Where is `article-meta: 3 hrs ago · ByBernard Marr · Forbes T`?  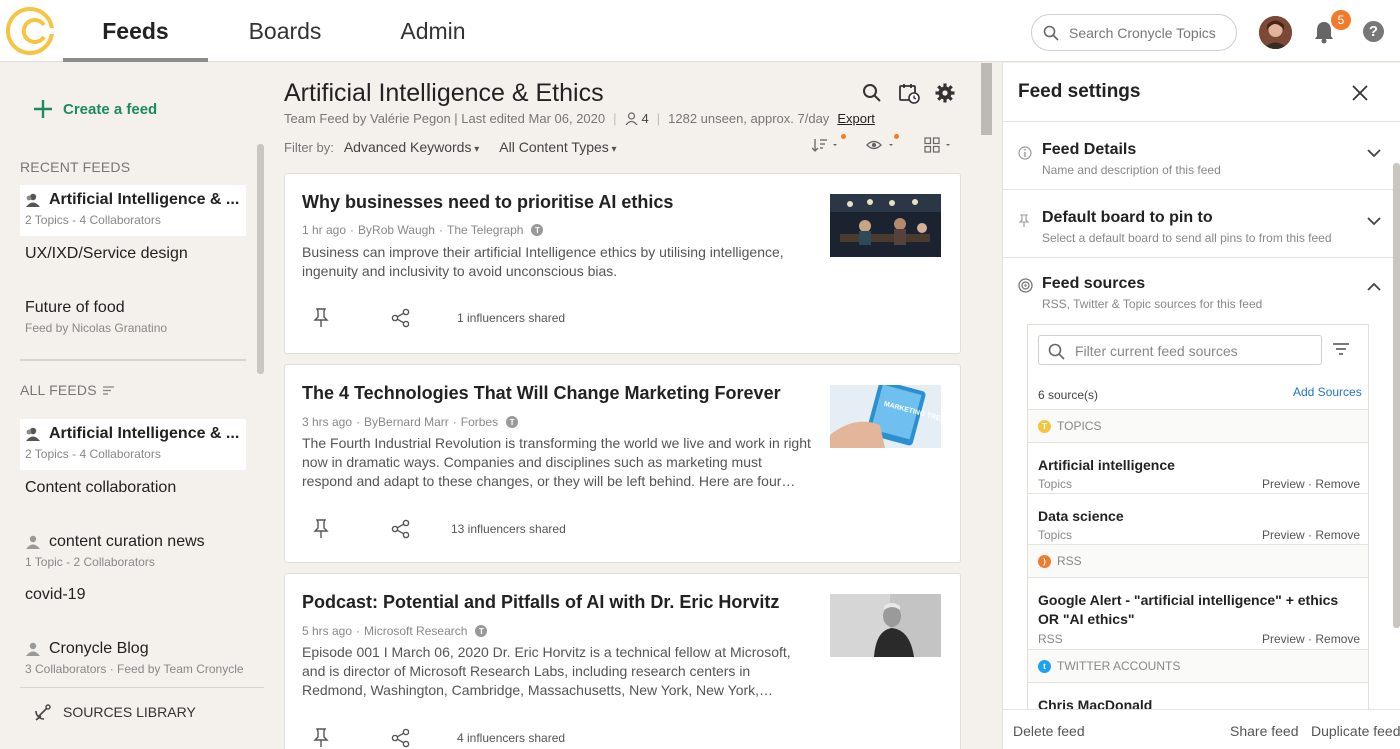
article-meta: 3 hrs ago · ByBernard Marr · Forbes T is located at coordinates (410, 422).